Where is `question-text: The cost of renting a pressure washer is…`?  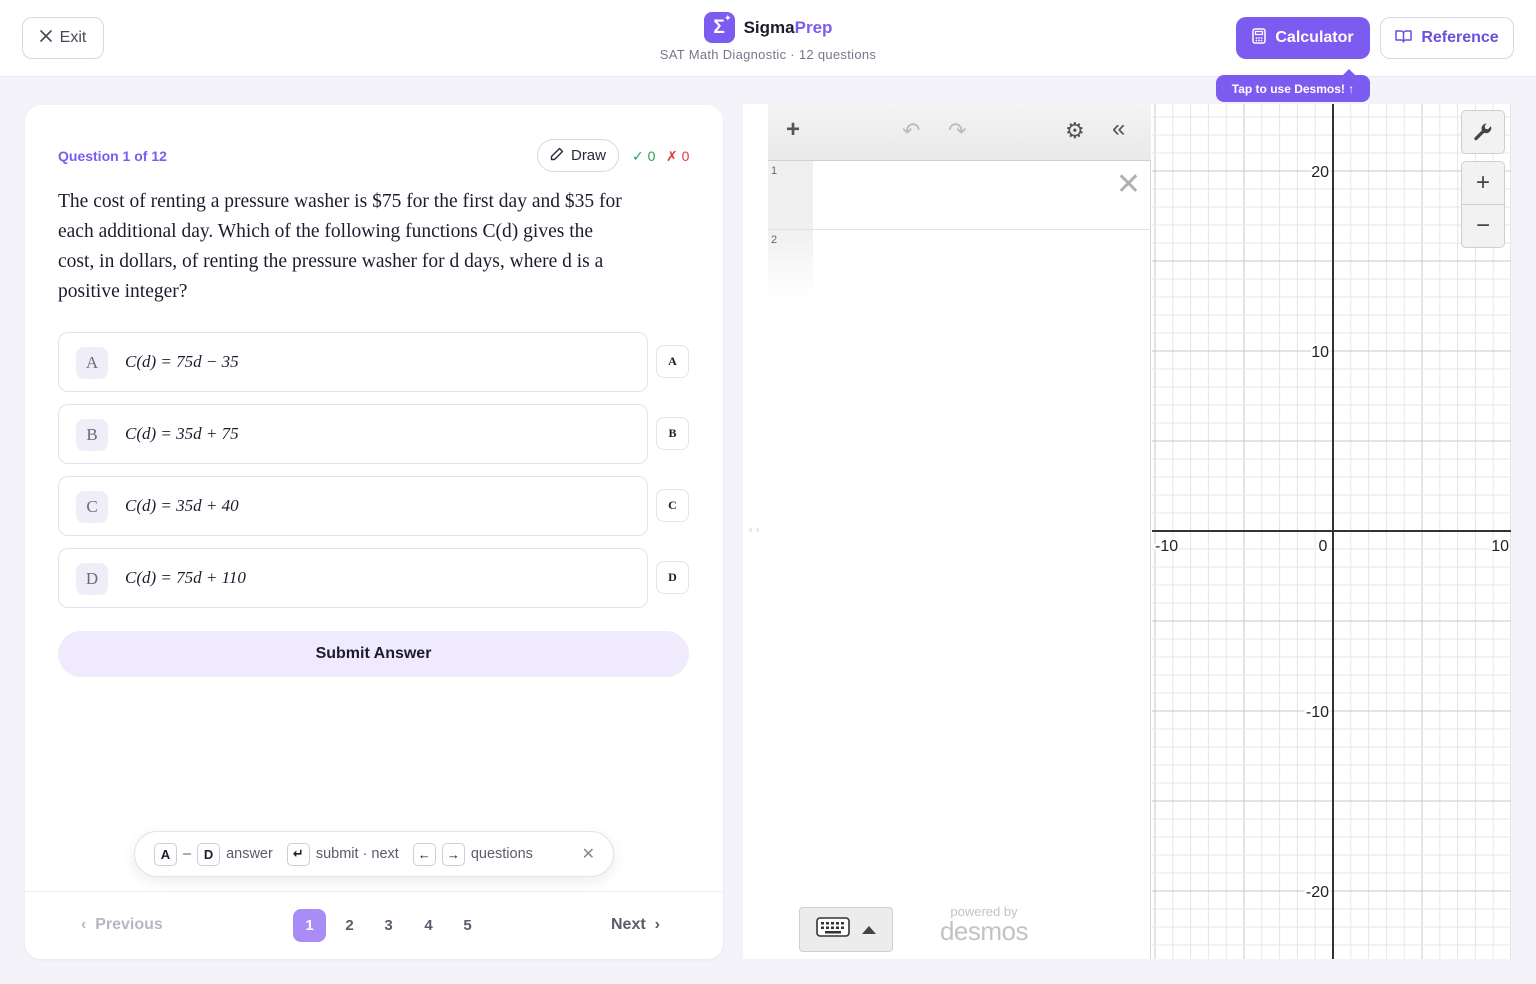
question-text: The cost of renting a pressure washer is… is located at coordinates (378, 247).